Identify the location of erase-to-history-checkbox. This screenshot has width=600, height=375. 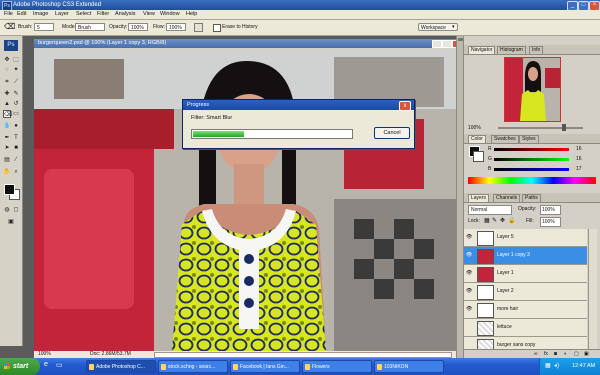
(217, 28).